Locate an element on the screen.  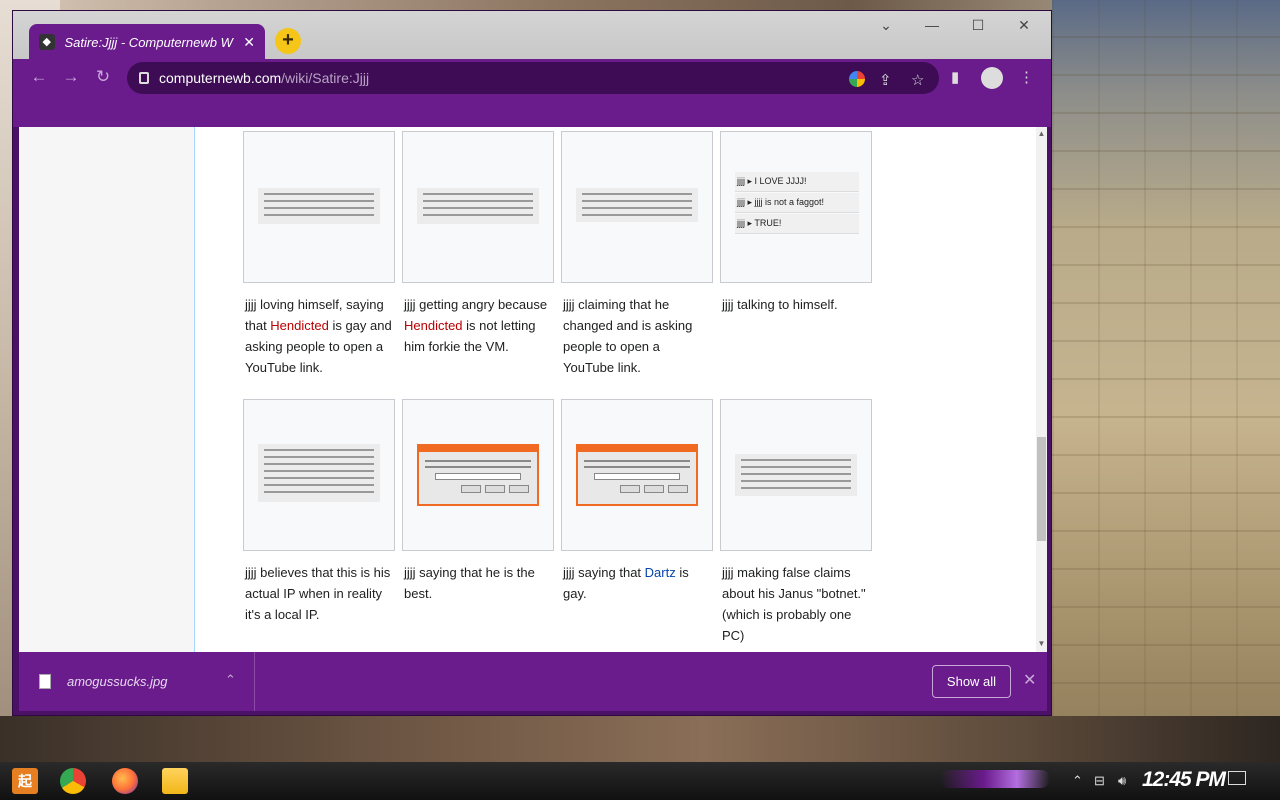
chevron-up-icon: ⌃ is located at coordinates (230, 680).